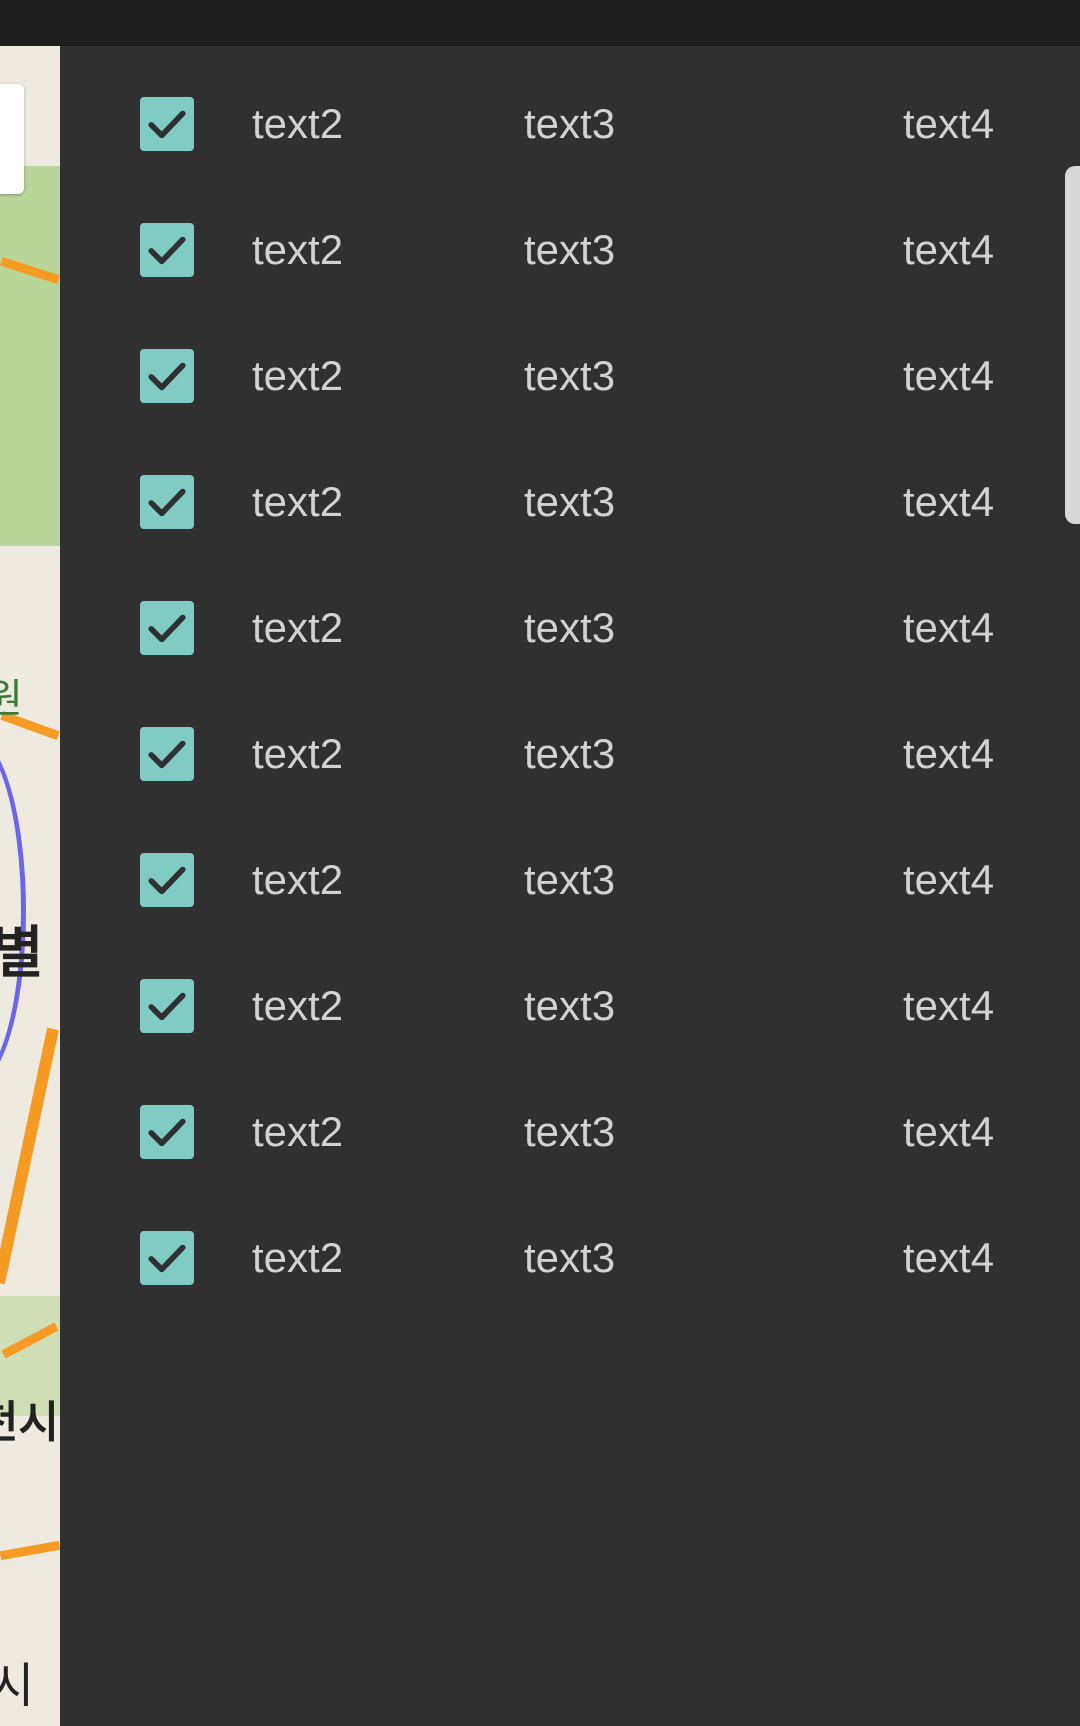 Image resolution: width=1080 pixels, height=1726 pixels. What do you see at coordinates (11, 699) in the screenshot?
I see `map-label: 원` at bounding box center [11, 699].